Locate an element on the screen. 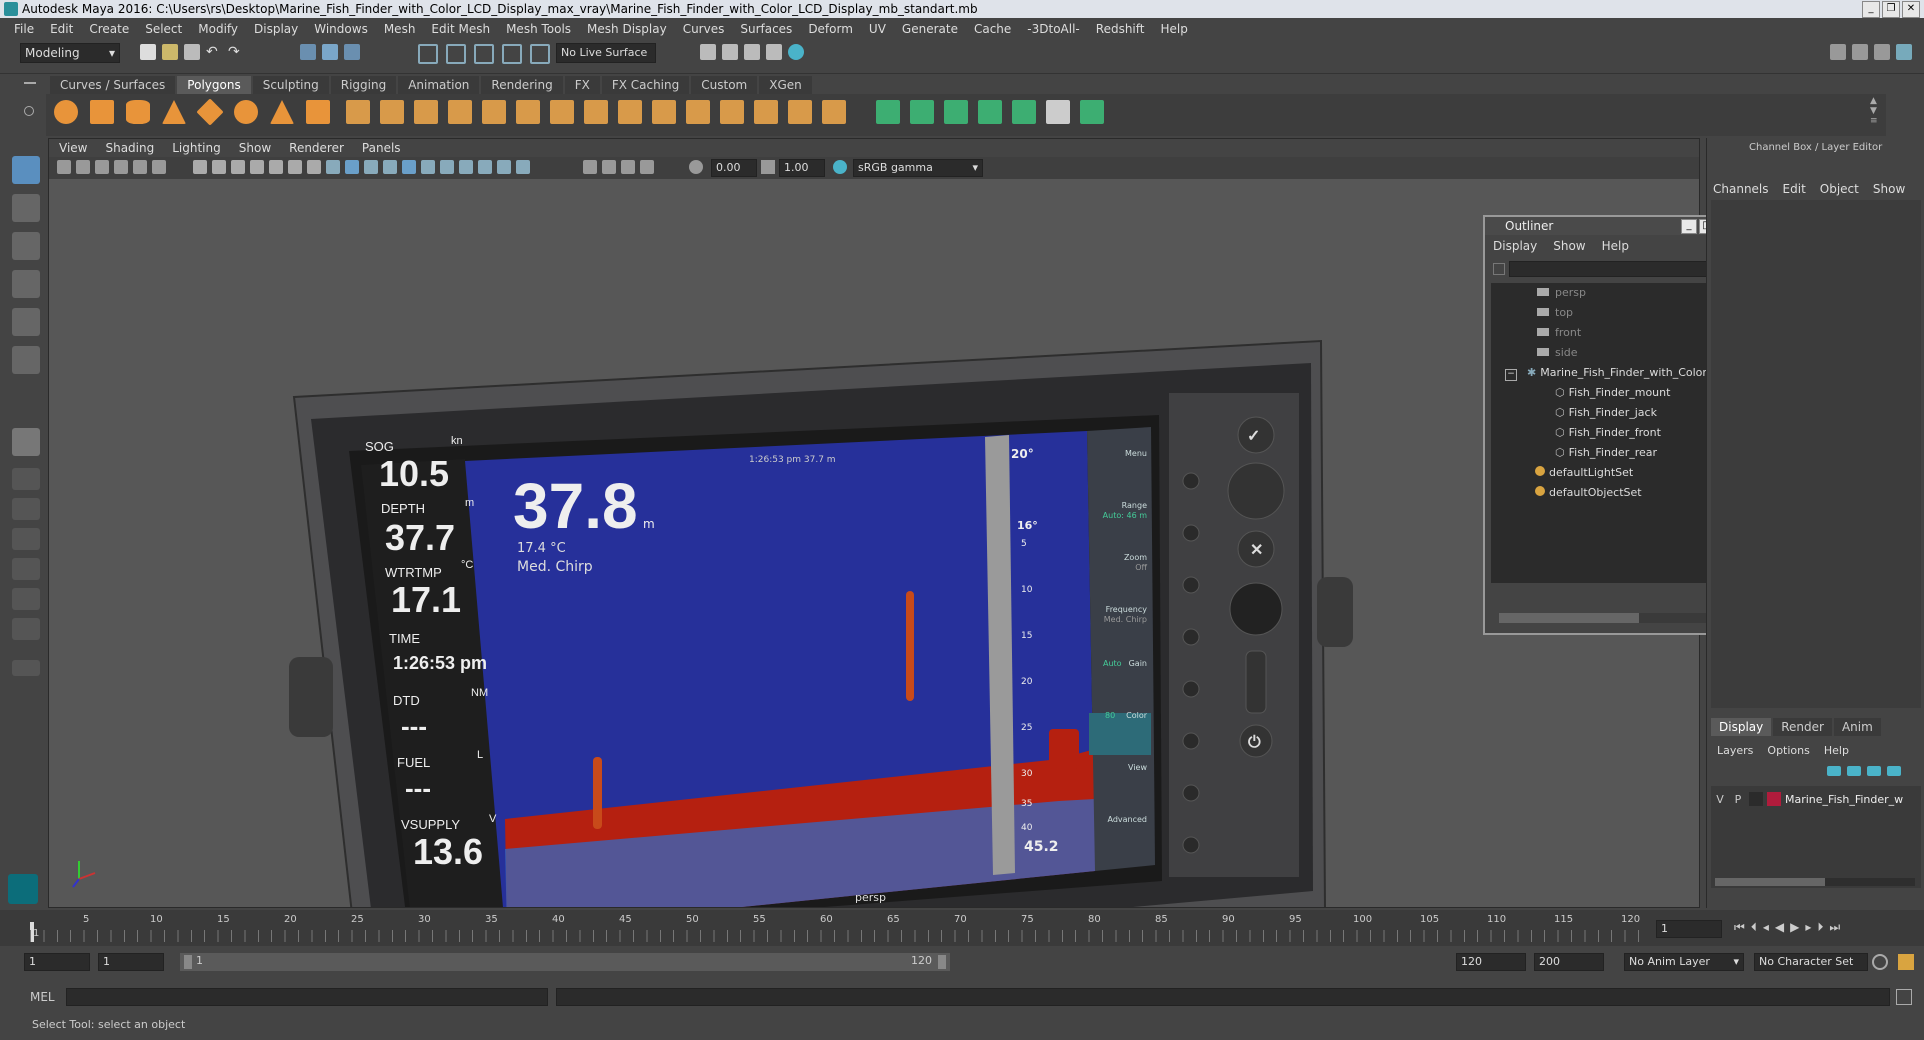 This screenshot has height=1040, width=1924. color-management-icon is located at coordinates (840, 167).